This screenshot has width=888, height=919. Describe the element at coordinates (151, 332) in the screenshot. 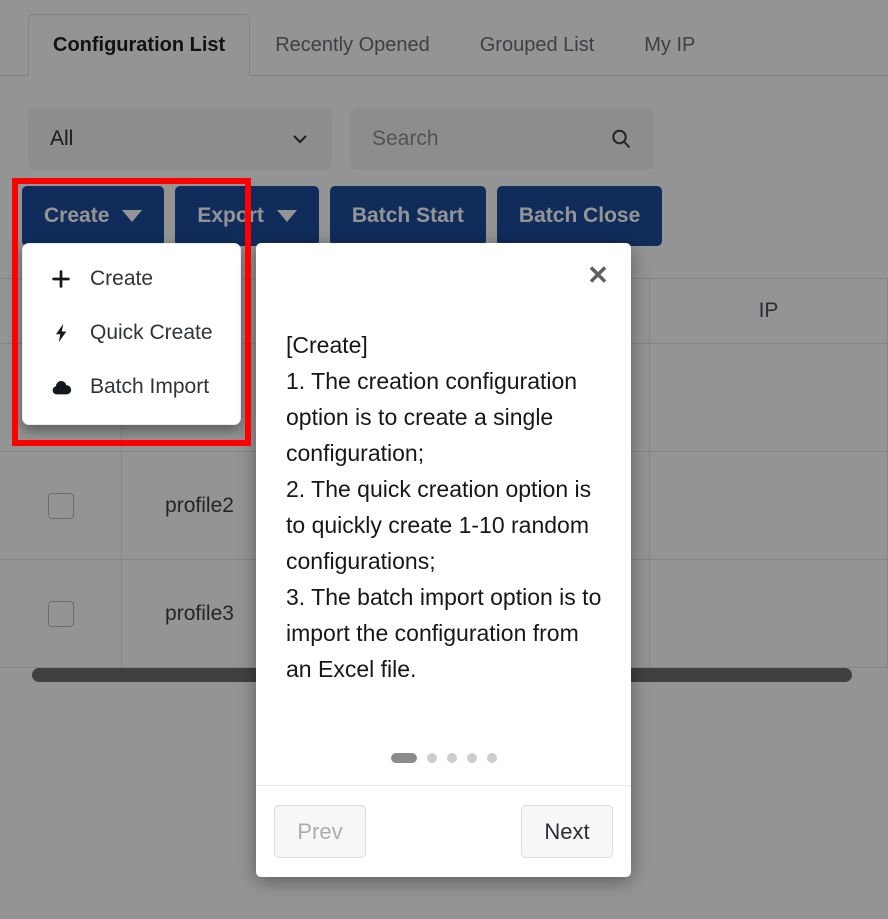

I see `menu-item-label: Quick Create` at that location.